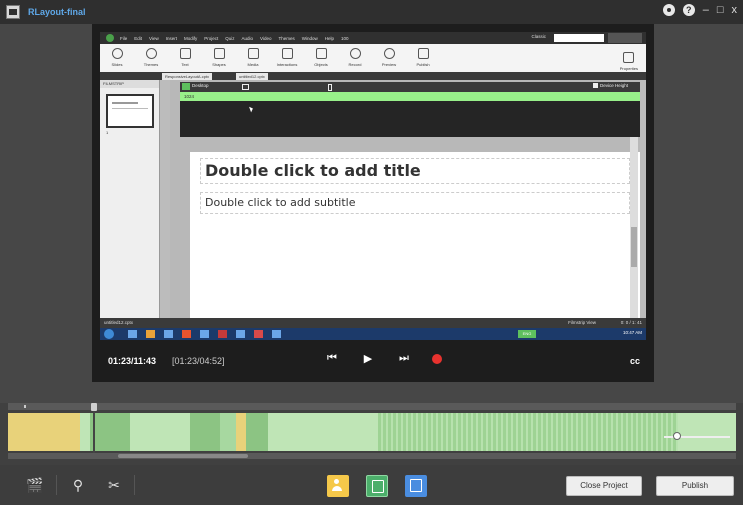 The width and height of the screenshot is (743, 505). I want to click on ribbon-label: Shapes, so click(219, 64).